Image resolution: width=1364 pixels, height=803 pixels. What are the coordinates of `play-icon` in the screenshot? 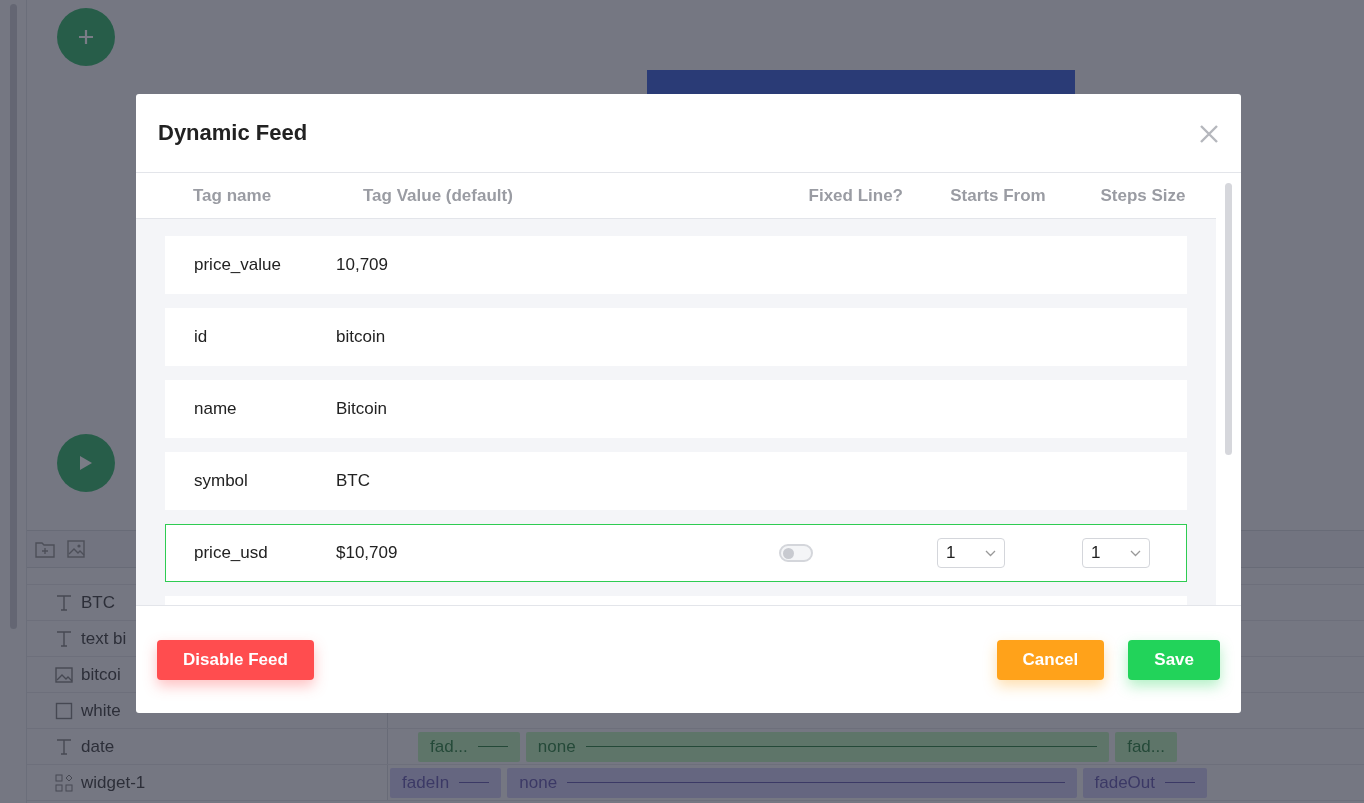 It's located at (86, 463).